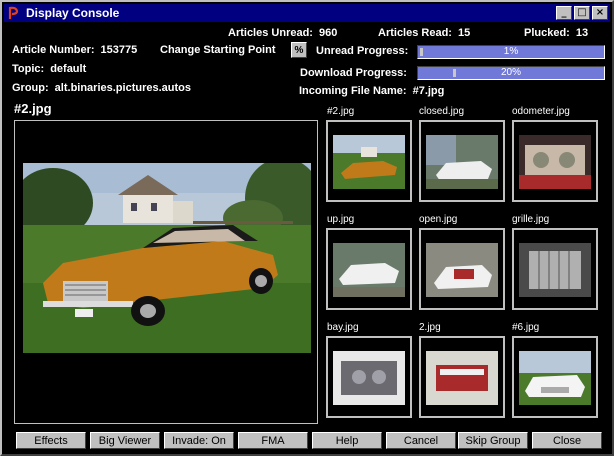 This screenshot has height=456, width=614. I want to click on plucked: Plucked: 13, so click(556, 33).